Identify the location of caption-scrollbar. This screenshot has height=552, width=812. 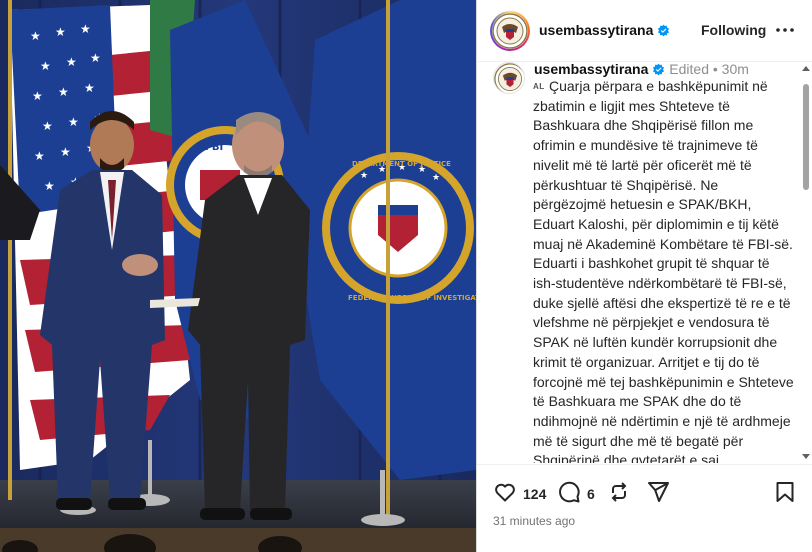
(805, 262).